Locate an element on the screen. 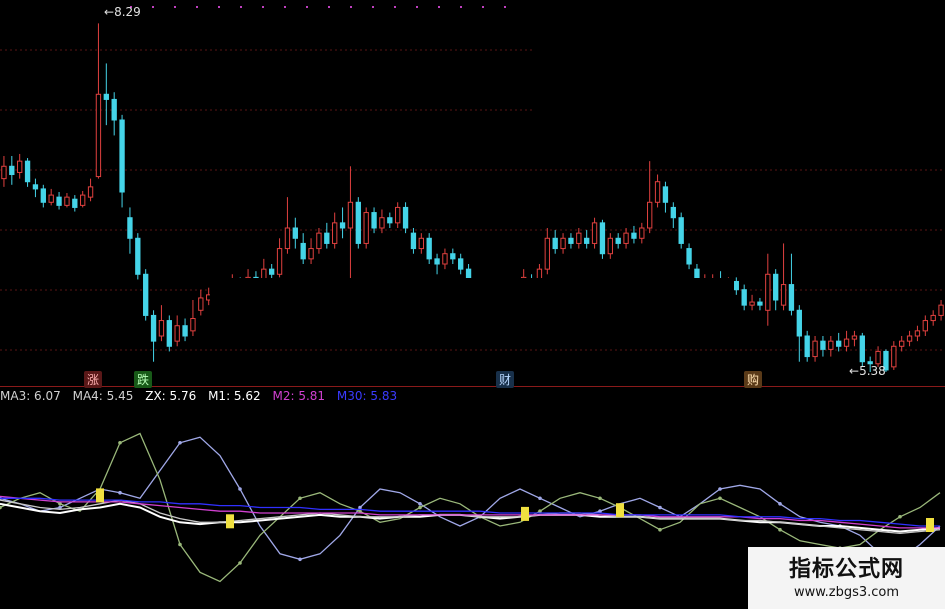 This screenshot has width=945, height=609. watermark: 指标公式网 www.zbgs3.com is located at coordinates (846, 578).